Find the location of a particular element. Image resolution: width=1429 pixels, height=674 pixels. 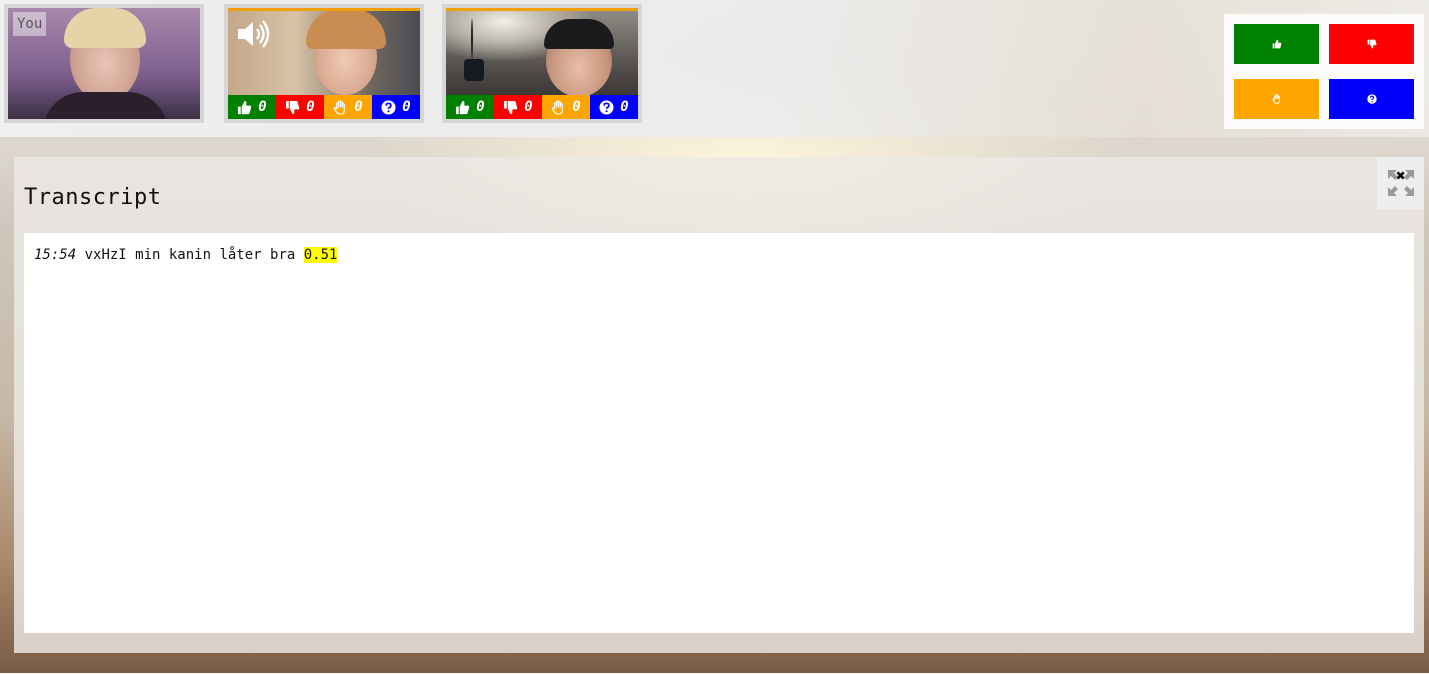

transcript-entry: 15:54 vxHzI min kanin låter bra 0.51 is located at coordinates (186, 255).